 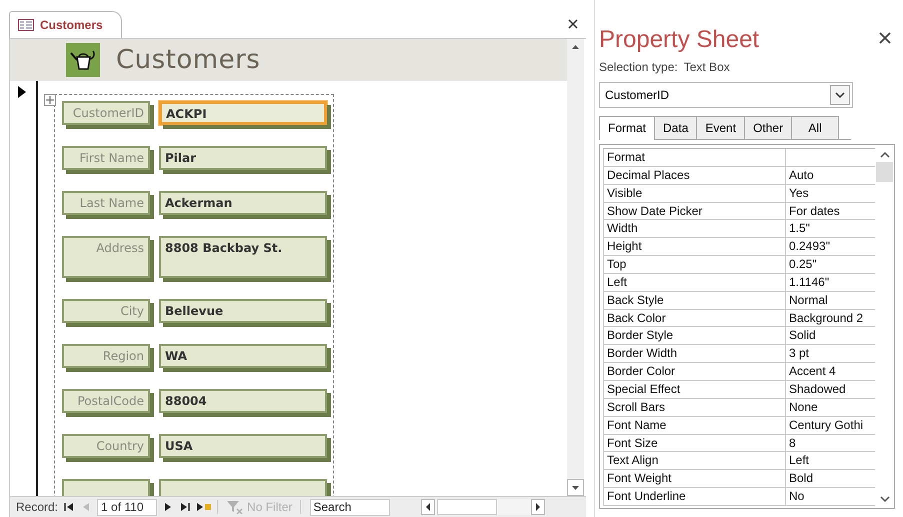 I want to click on scroll-right-icon, so click(x=538, y=507).